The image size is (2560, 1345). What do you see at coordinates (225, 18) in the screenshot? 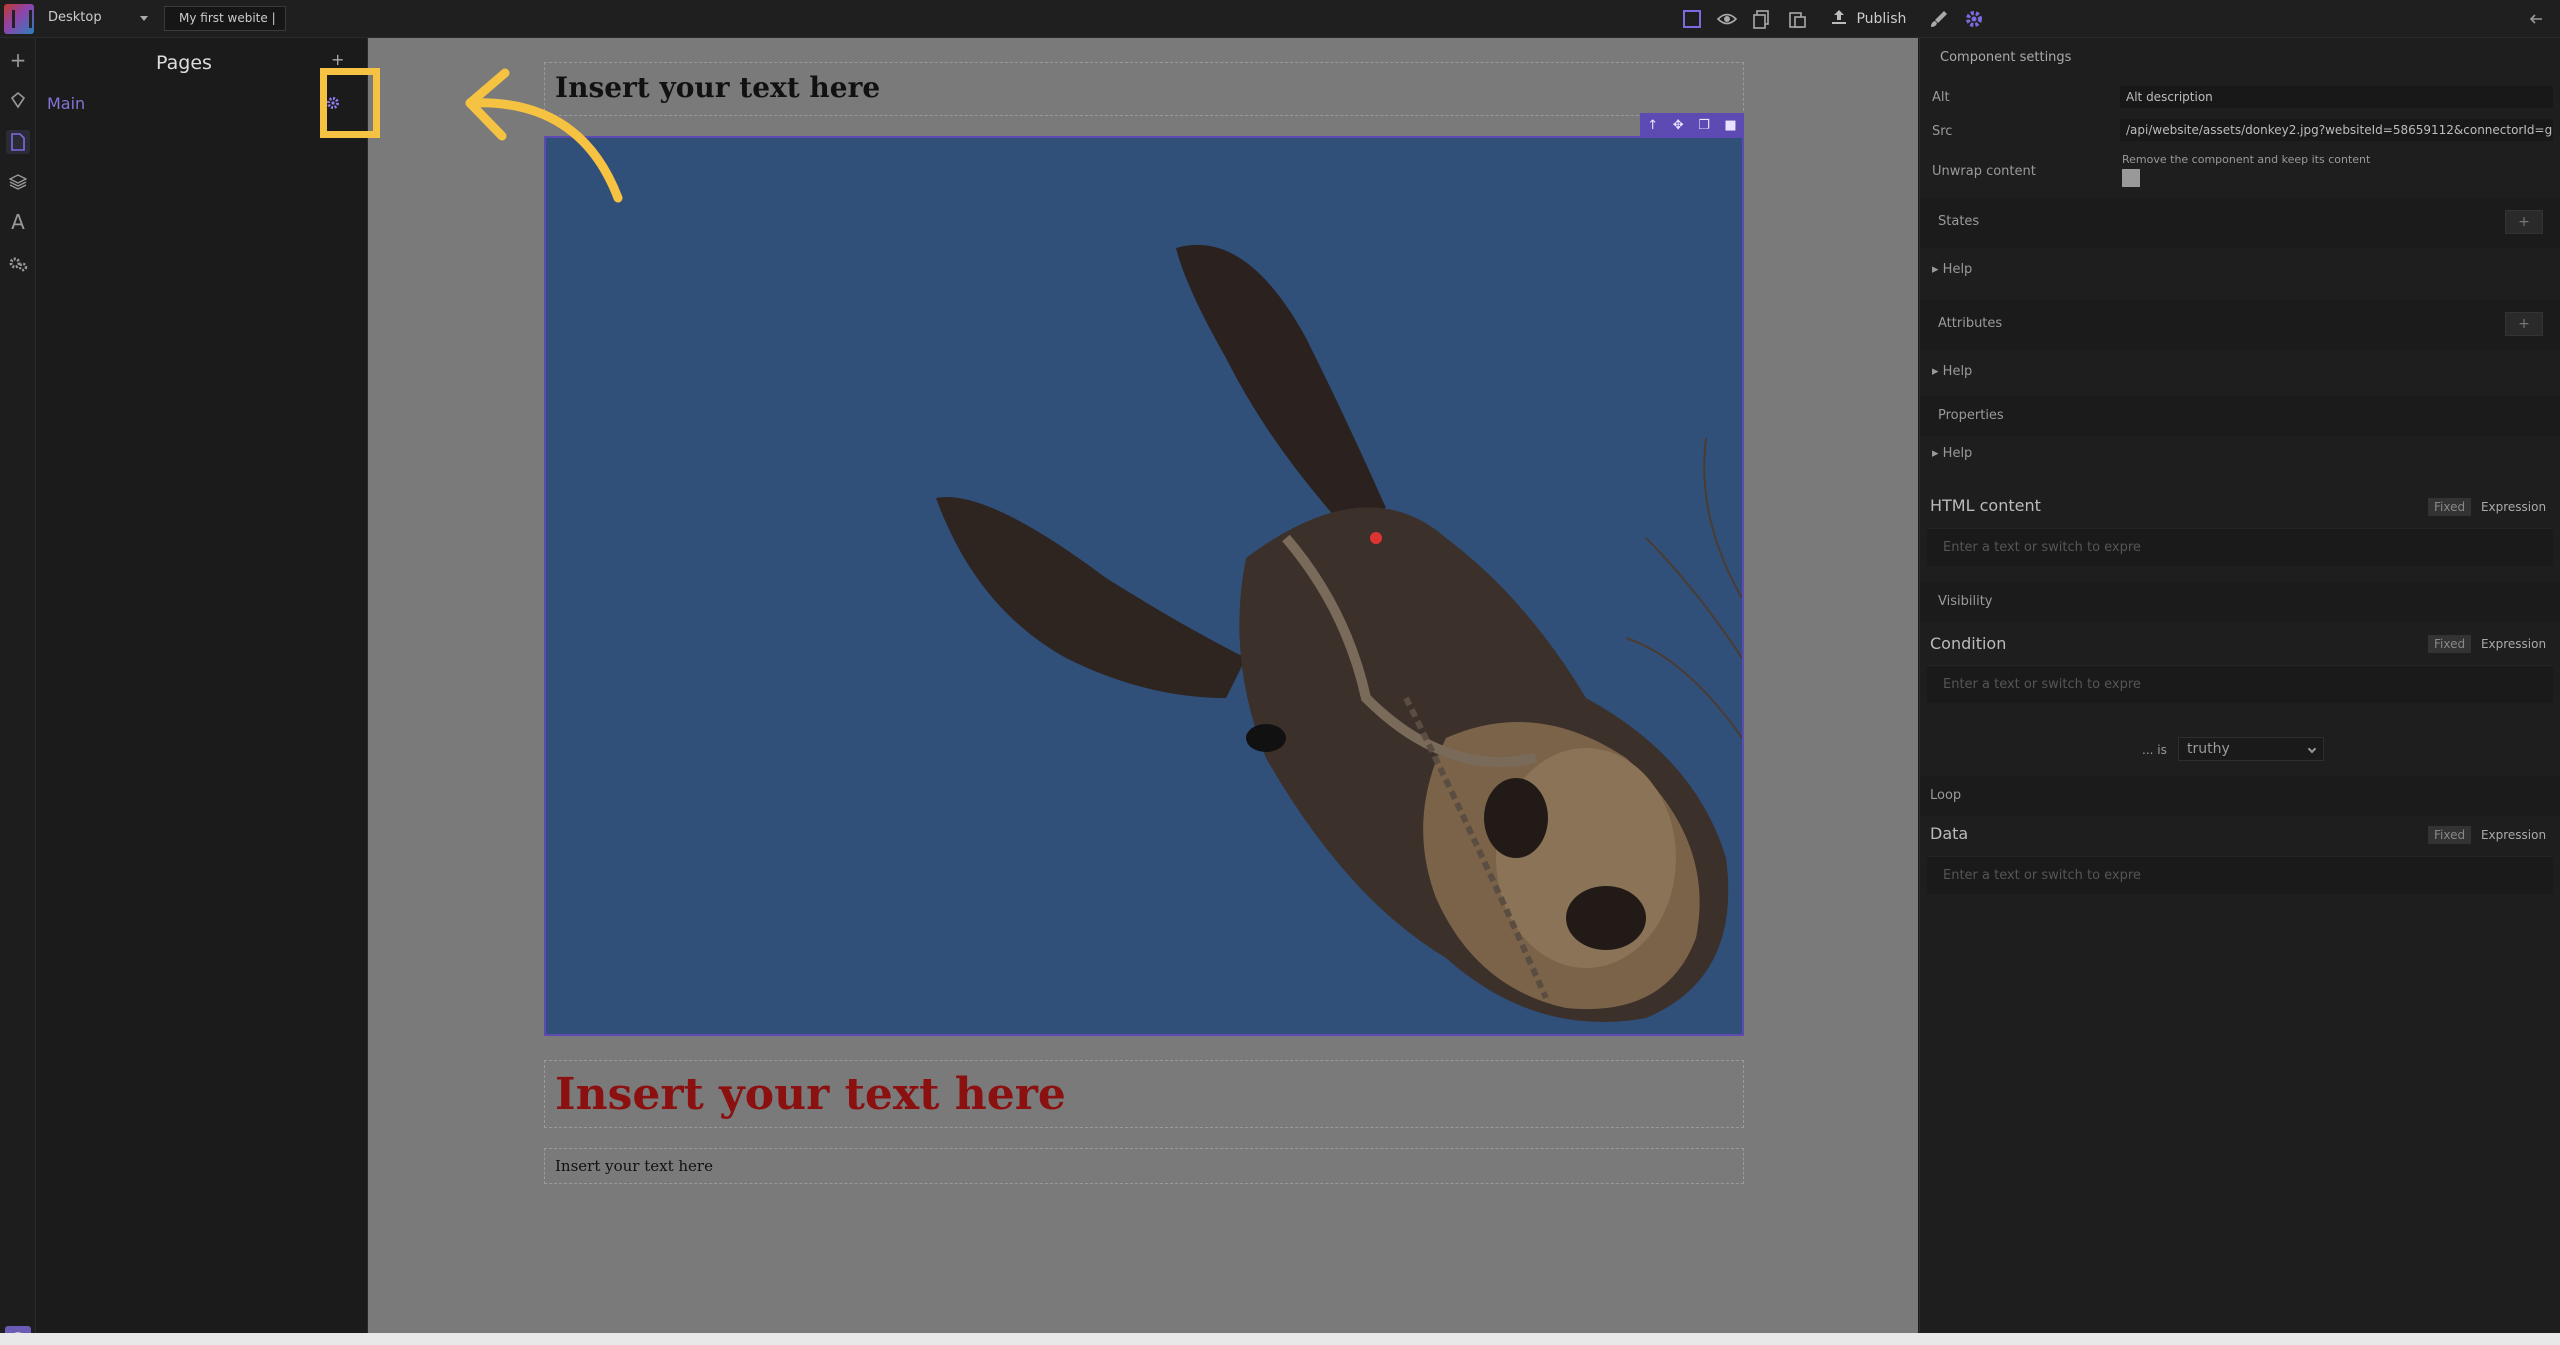
I see `website-name-input: My first webite |` at bounding box center [225, 18].